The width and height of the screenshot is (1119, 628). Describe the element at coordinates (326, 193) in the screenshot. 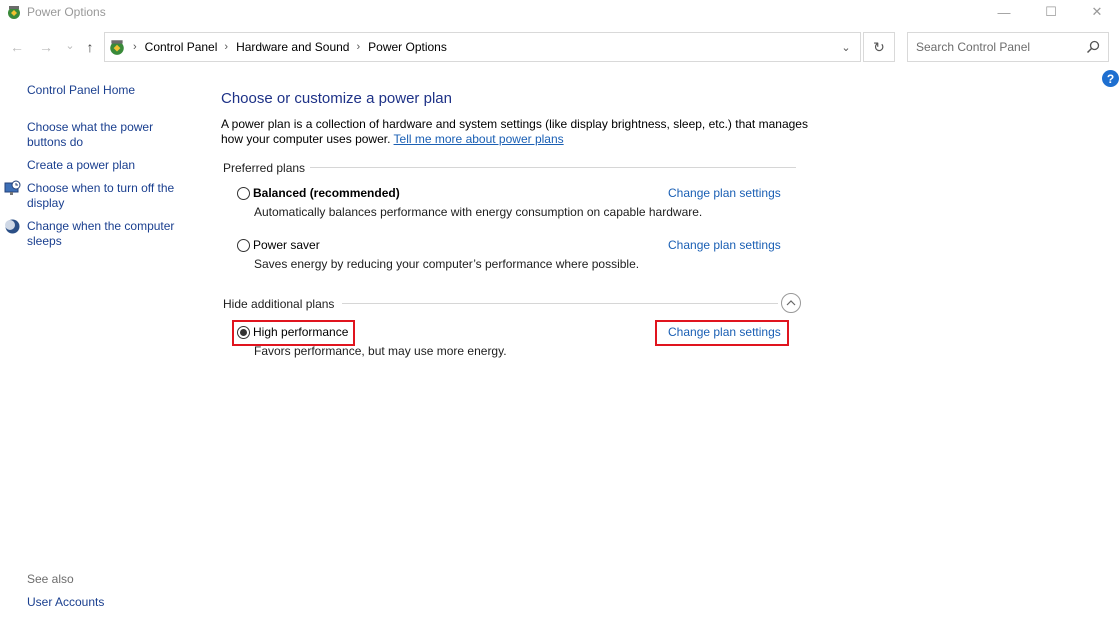

I see `plan-name-balanced: Balanced (recommended)` at that location.